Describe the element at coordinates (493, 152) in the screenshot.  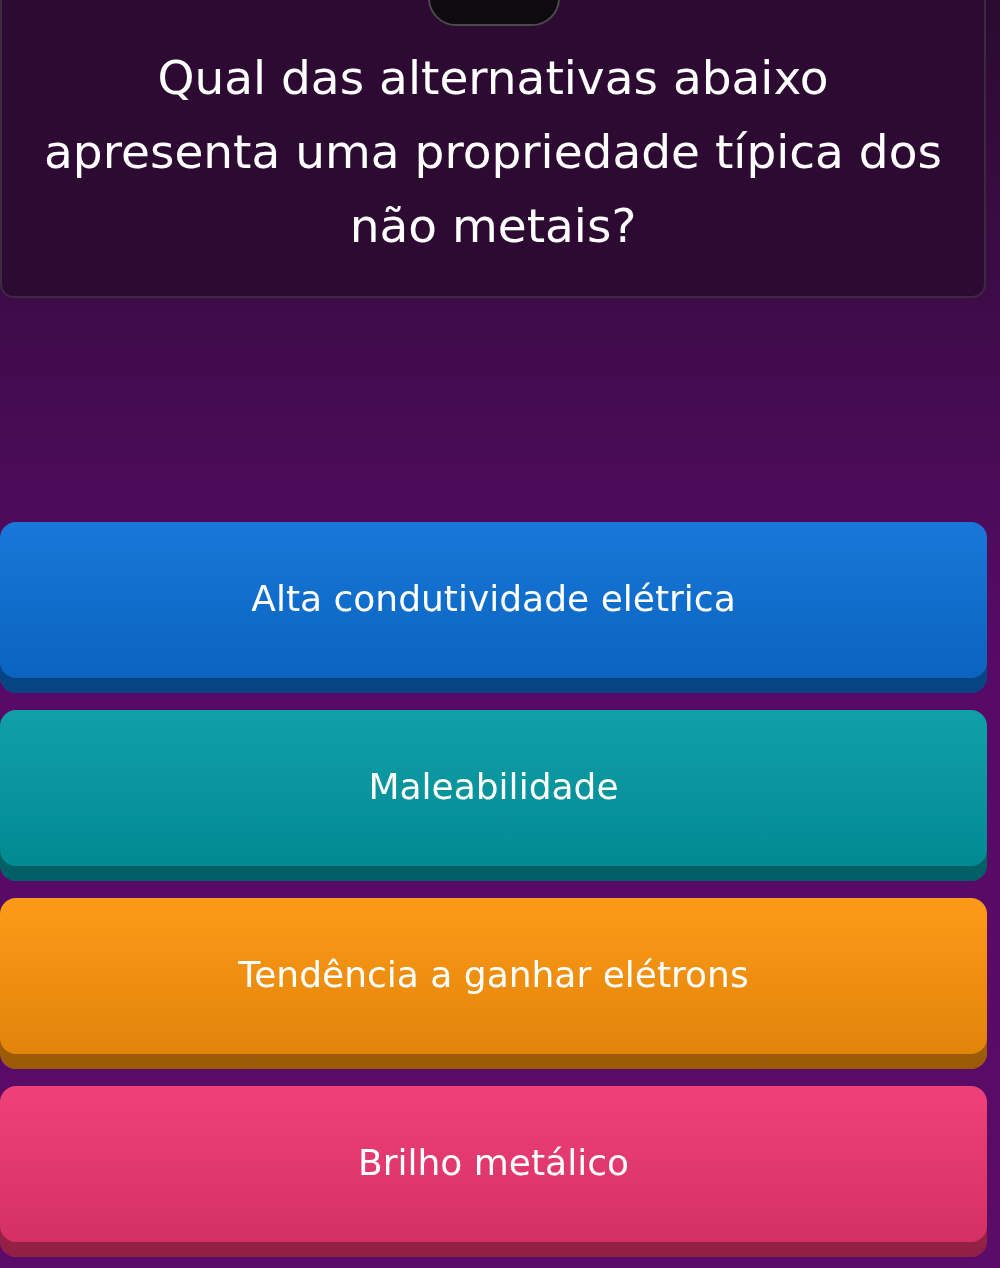
I see `question-text: Qual das alternativas abaixo apresenta uma propriedade típica dos não metais?` at that location.